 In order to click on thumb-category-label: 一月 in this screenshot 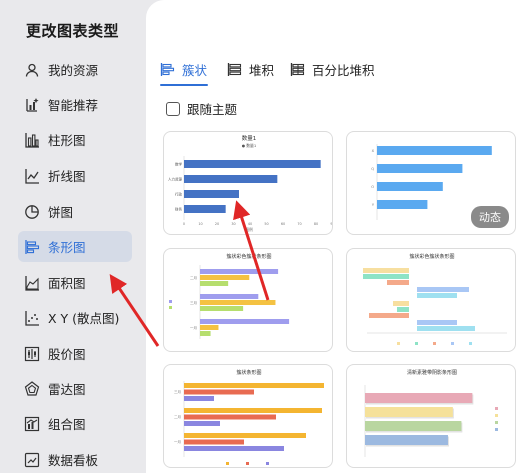, I will do `click(177, 441)`.